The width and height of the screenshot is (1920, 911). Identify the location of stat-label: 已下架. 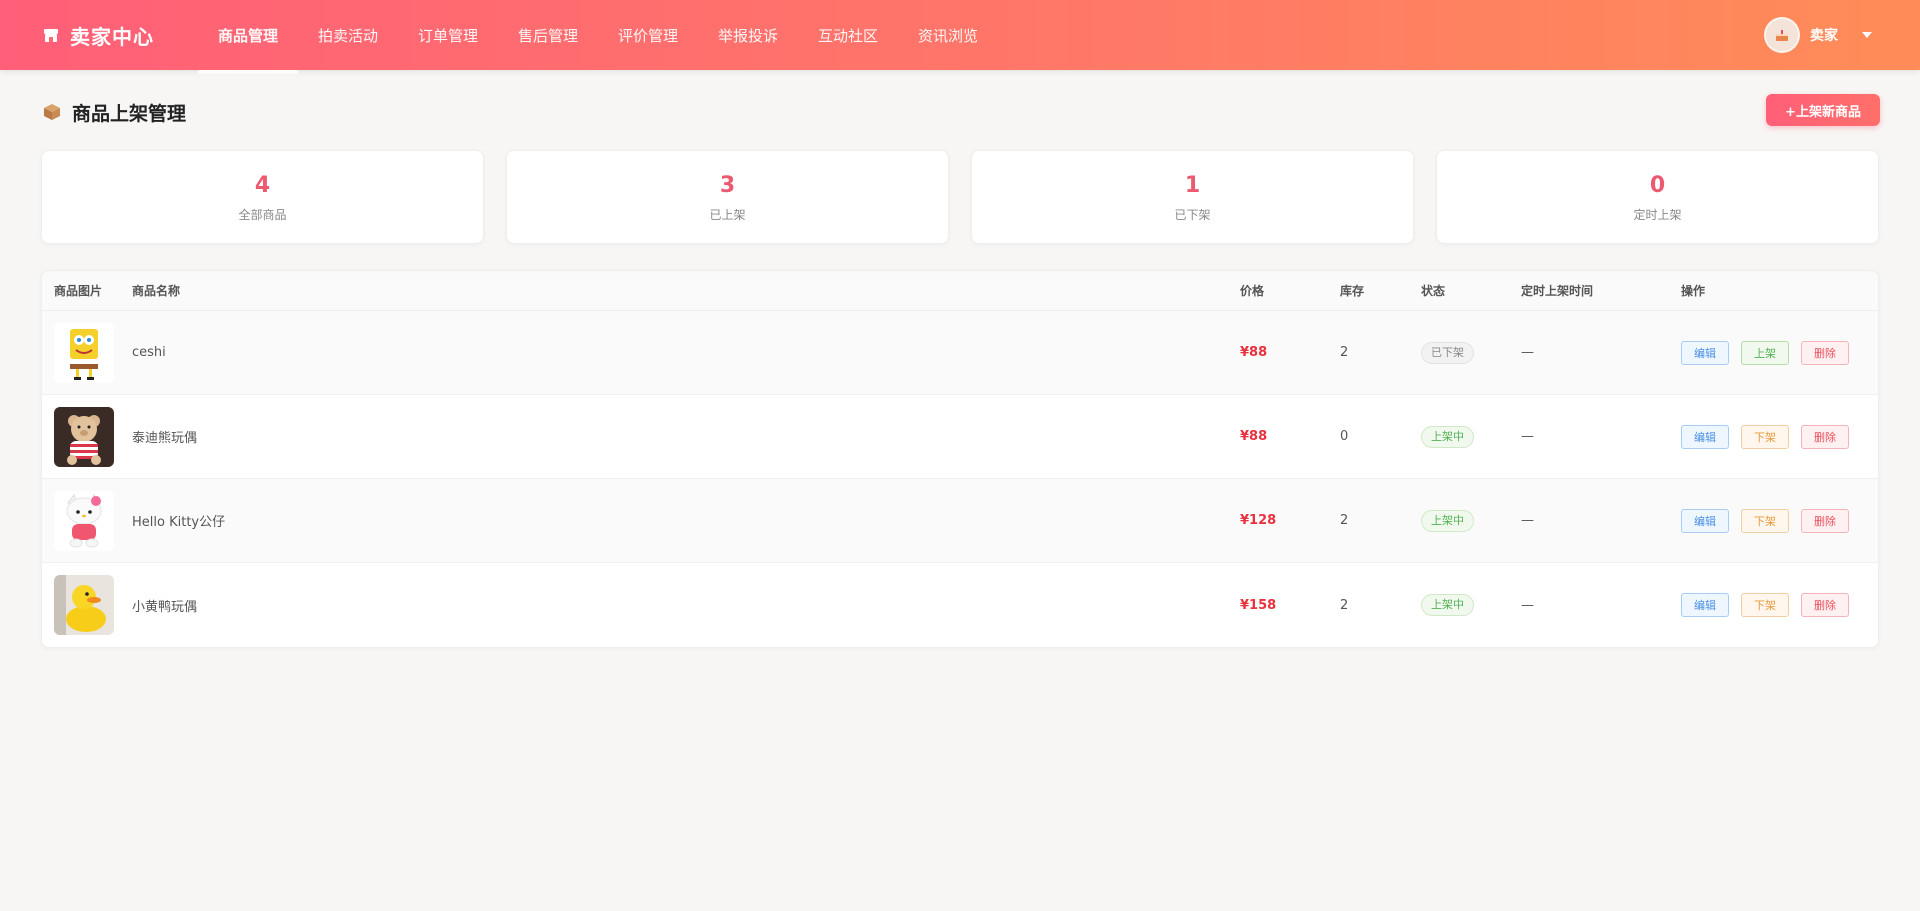
(1192, 214).